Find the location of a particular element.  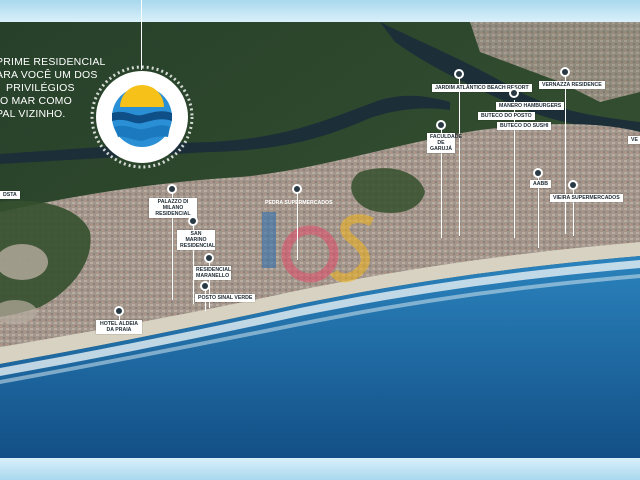

place-palazzo: PALAZZO DI MILANO RESIDENCIAL is located at coordinates (173, 208).